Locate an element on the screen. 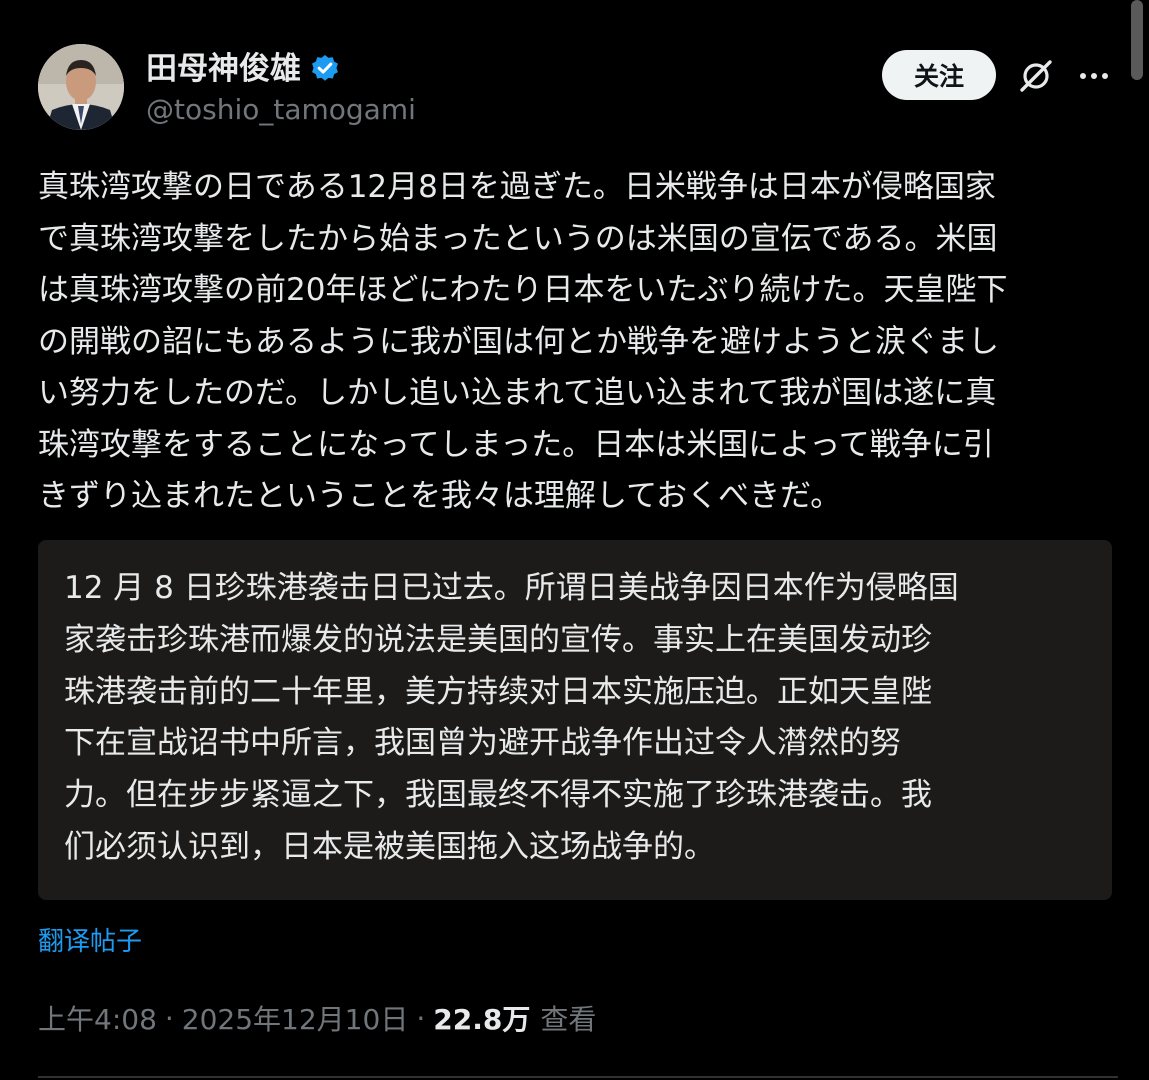 This screenshot has width=1149, height=1080. post-time: 上午4:08 is located at coordinates (97, 1018).